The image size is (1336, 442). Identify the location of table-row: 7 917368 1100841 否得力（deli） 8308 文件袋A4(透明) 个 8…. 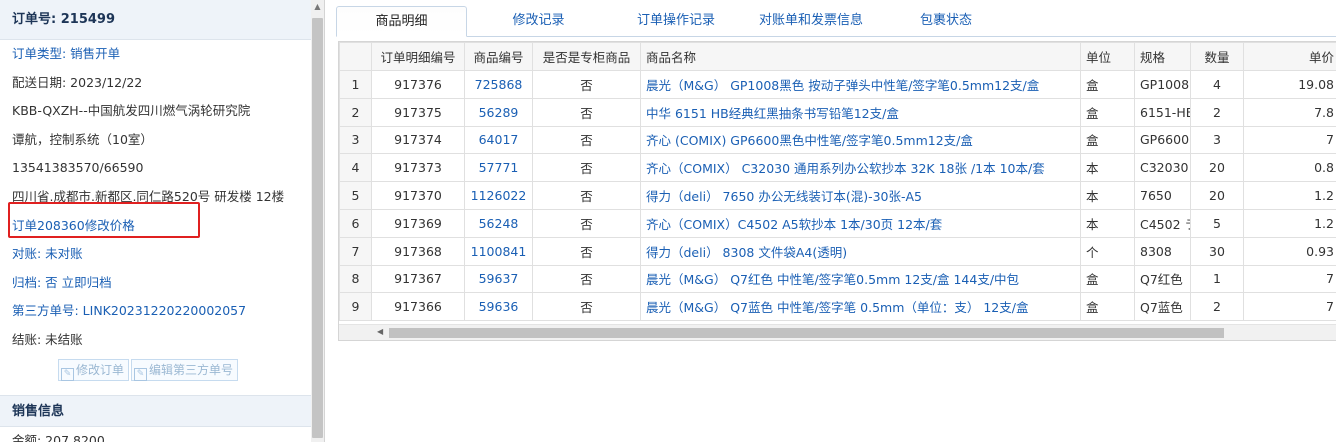
(837, 251).